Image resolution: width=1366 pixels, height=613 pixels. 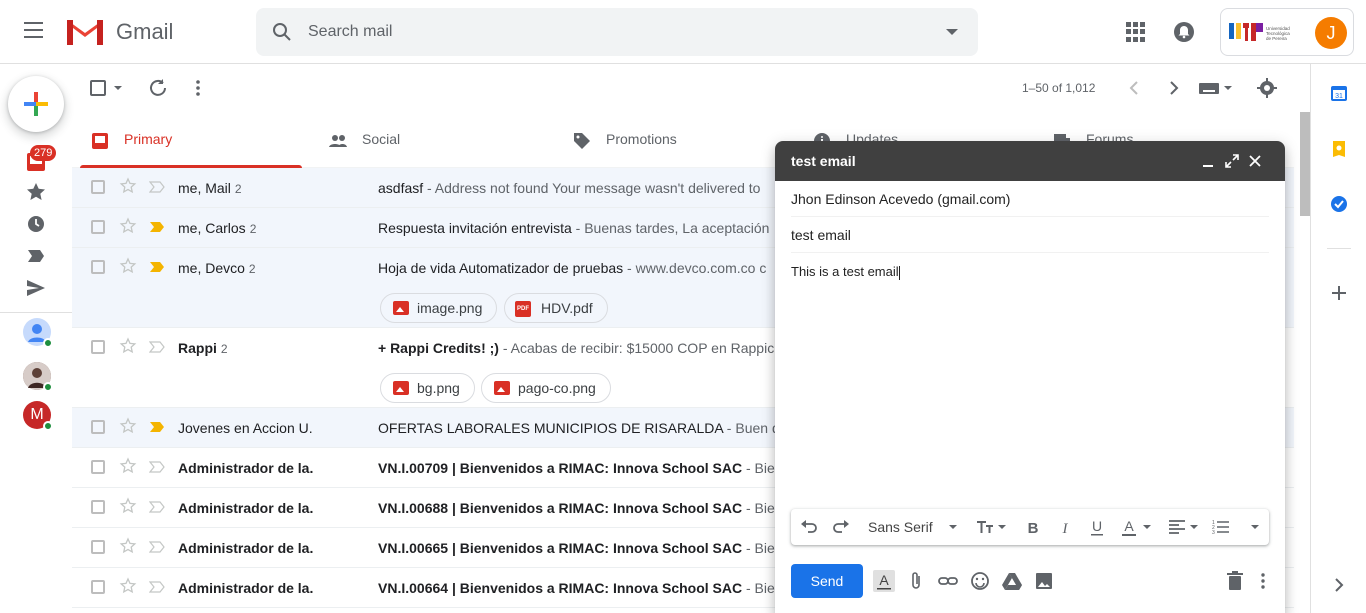 I want to click on text-color-icon: A, so click(x=1129, y=527).